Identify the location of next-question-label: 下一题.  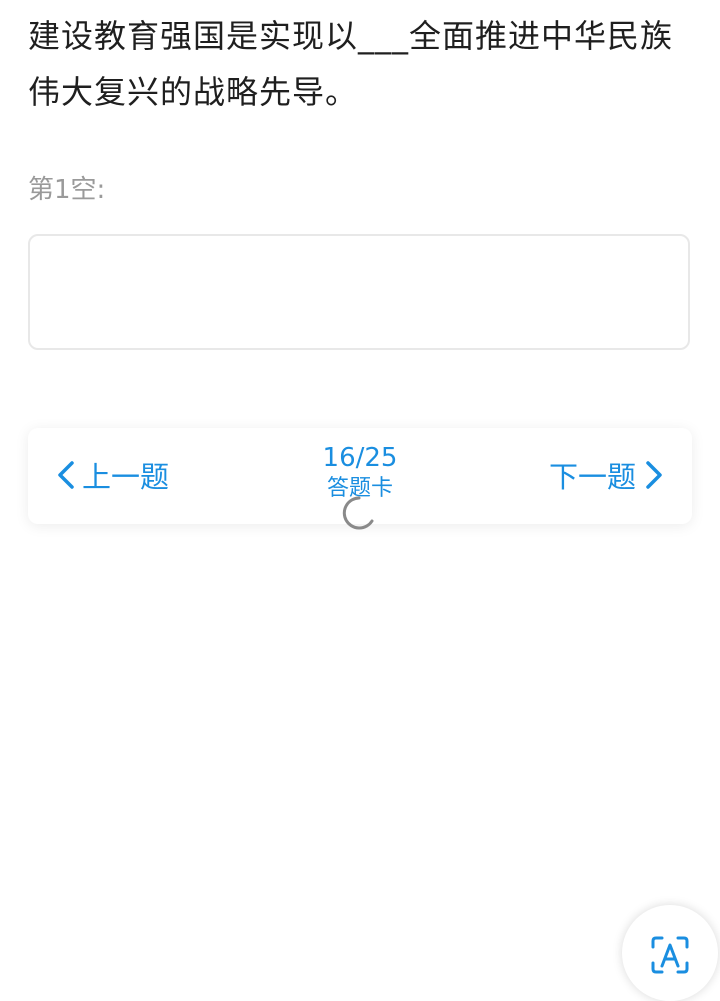
(592, 477).